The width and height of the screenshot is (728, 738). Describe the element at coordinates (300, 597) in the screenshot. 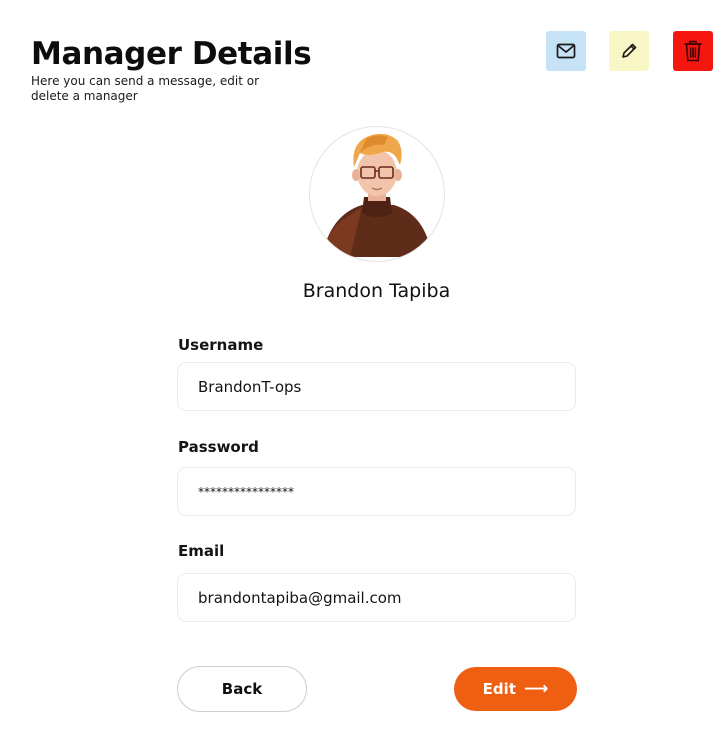

I see `email-value: brandontapiba@gmail.com` at that location.